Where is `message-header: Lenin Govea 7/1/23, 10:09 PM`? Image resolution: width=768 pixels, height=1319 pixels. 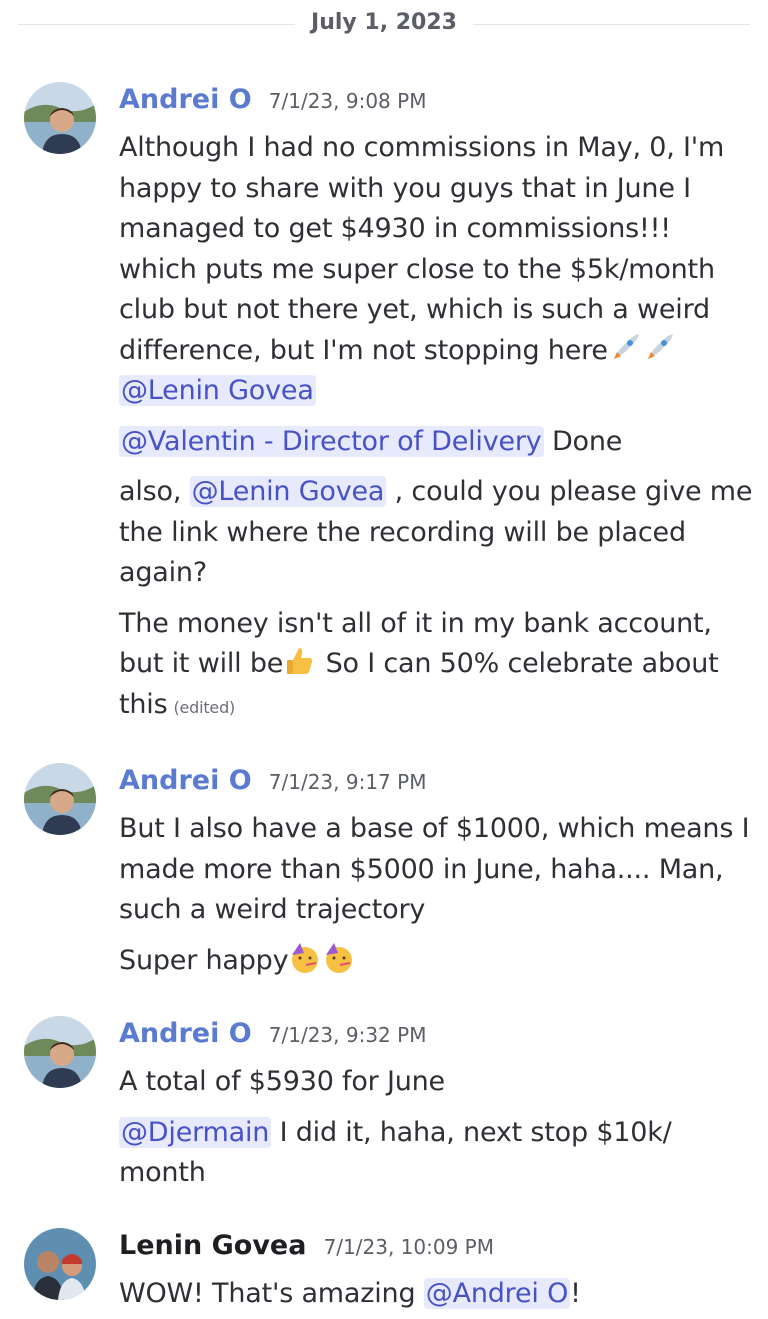
message-header: Lenin Govea 7/1/23, 10:09 PM is located at coordinates (436, 1246).